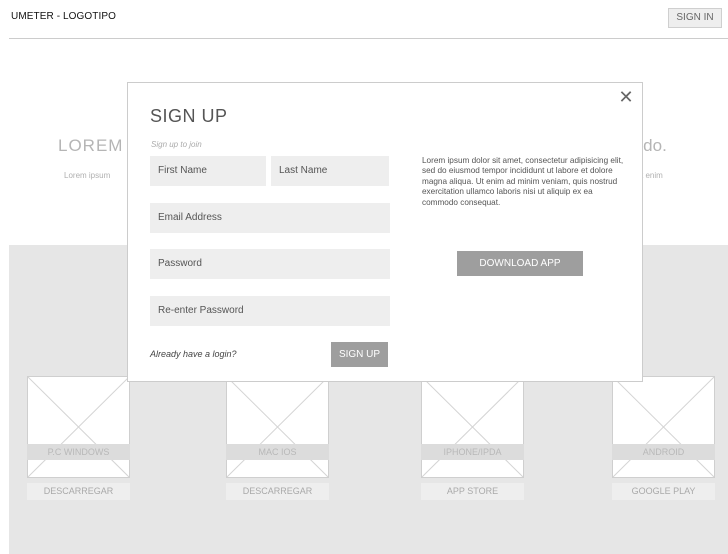 The width and height of the screenshot is (728, 554). Describe the element at coordinates (520, 263) in the screenshot. I see `download-app-button: DOWNLOAD APP` at that location.